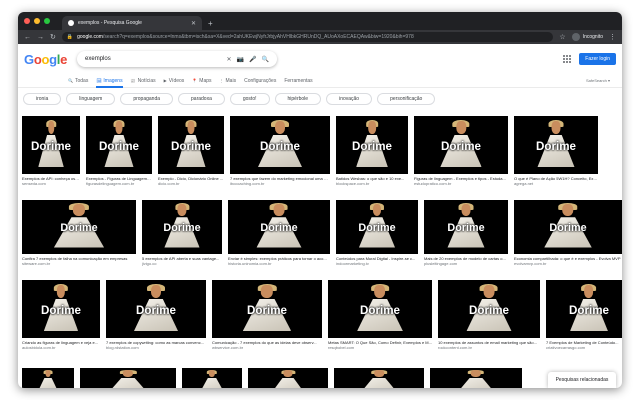 The image size is (640, 400). I want to click on tab-mais: ⋮ Mais, so click(228, 81).